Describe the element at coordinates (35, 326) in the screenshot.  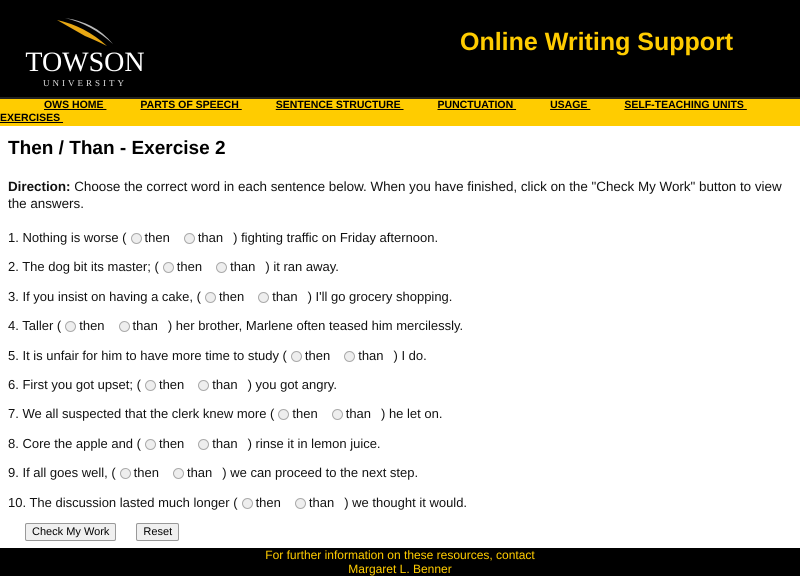
I see `question-text: 4. Taller (` at that location.